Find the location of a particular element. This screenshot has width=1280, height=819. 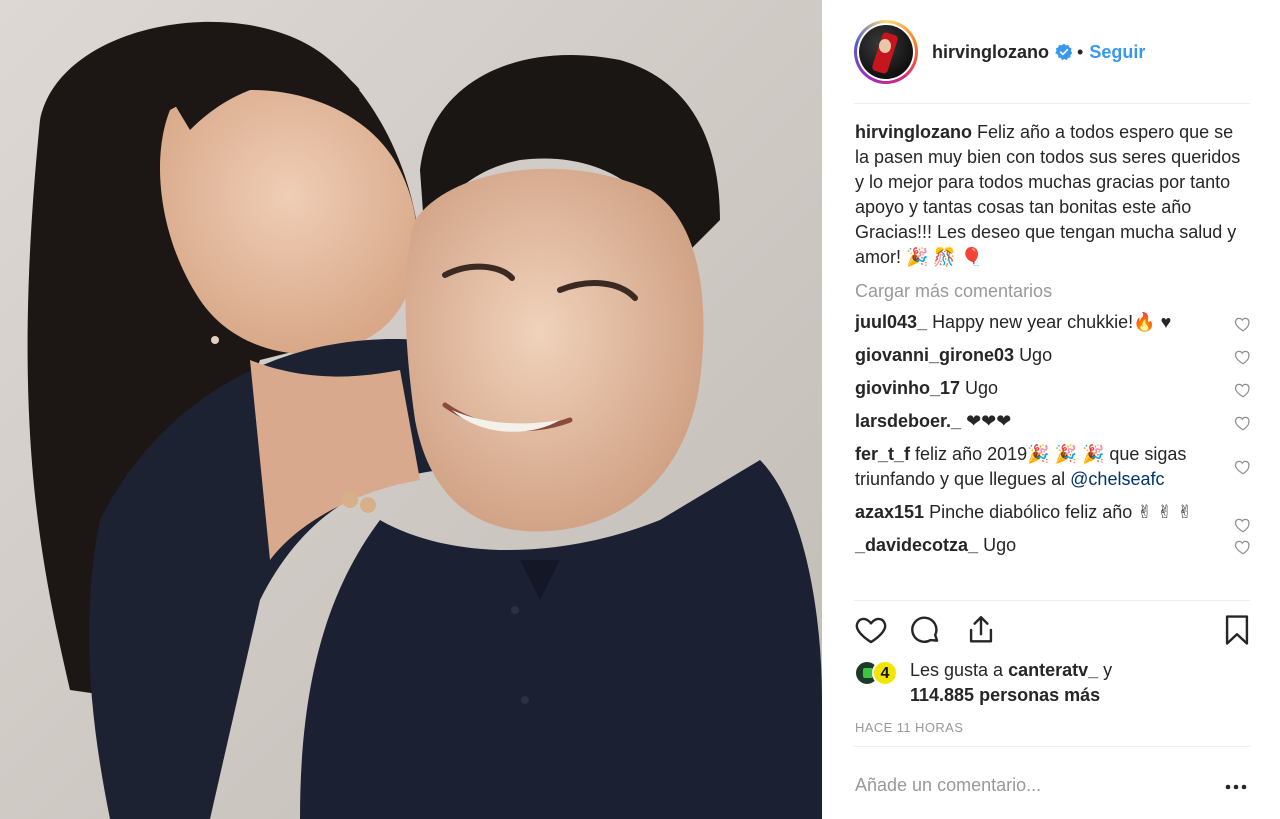

add-comment-bar is located at coordinates (1052, 787).